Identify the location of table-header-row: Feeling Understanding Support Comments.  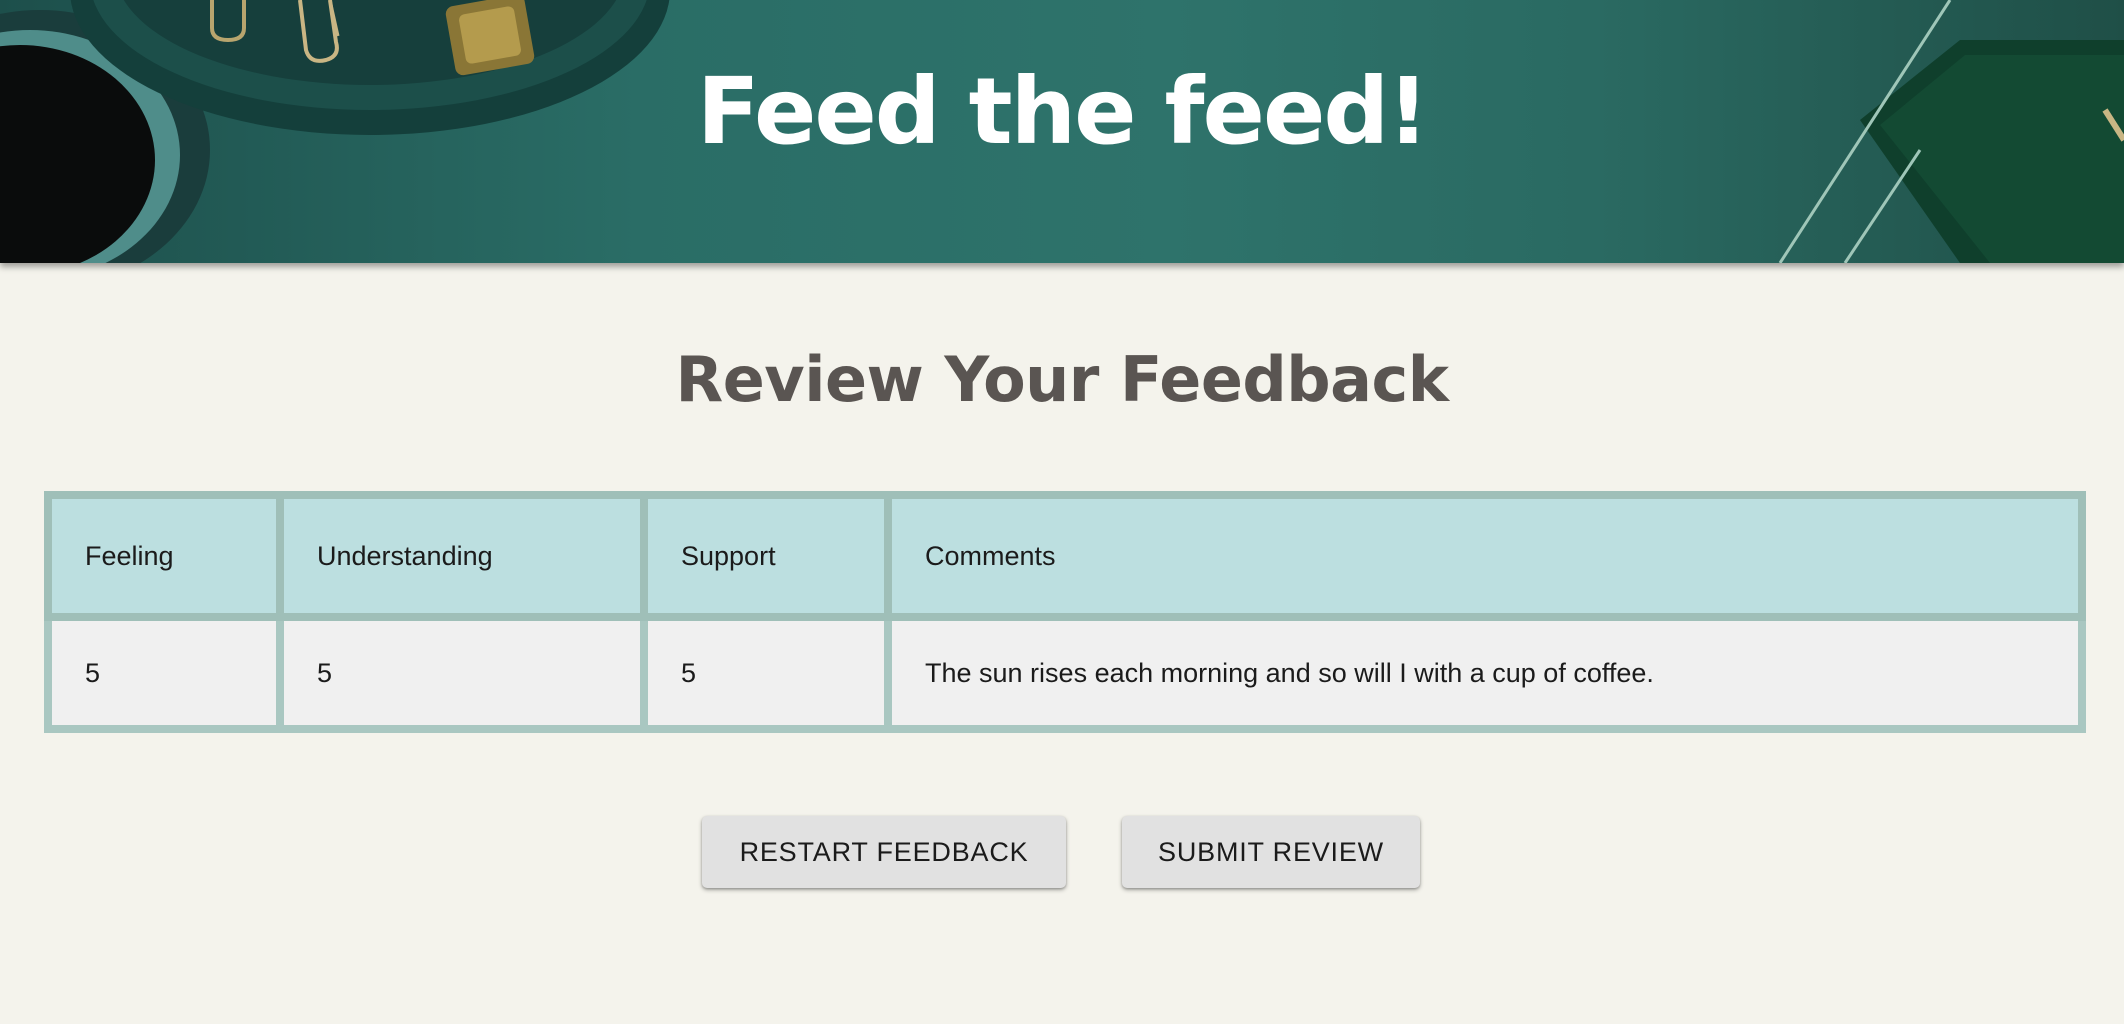
(1065, 556).